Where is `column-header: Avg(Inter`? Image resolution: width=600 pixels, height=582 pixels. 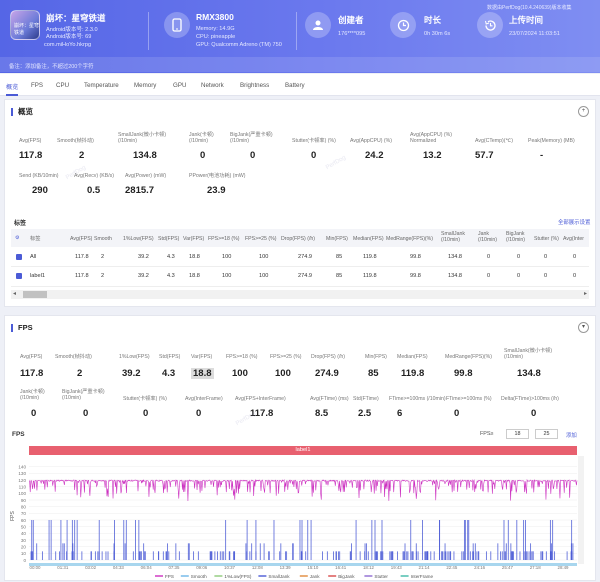
column-header: Avg(Inter is located at coordinates (573, 239).